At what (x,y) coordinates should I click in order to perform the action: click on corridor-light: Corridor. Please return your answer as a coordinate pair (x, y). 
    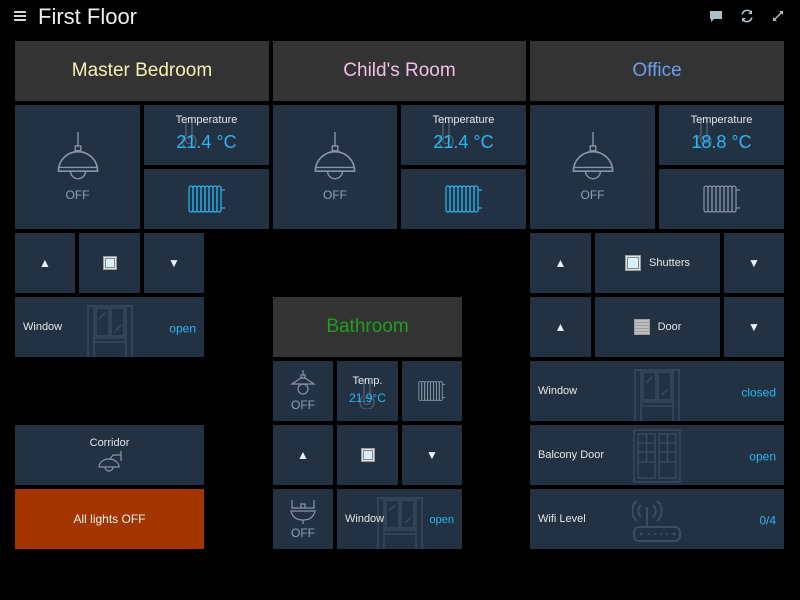
    Looking at the image, I should click on (109, 455).